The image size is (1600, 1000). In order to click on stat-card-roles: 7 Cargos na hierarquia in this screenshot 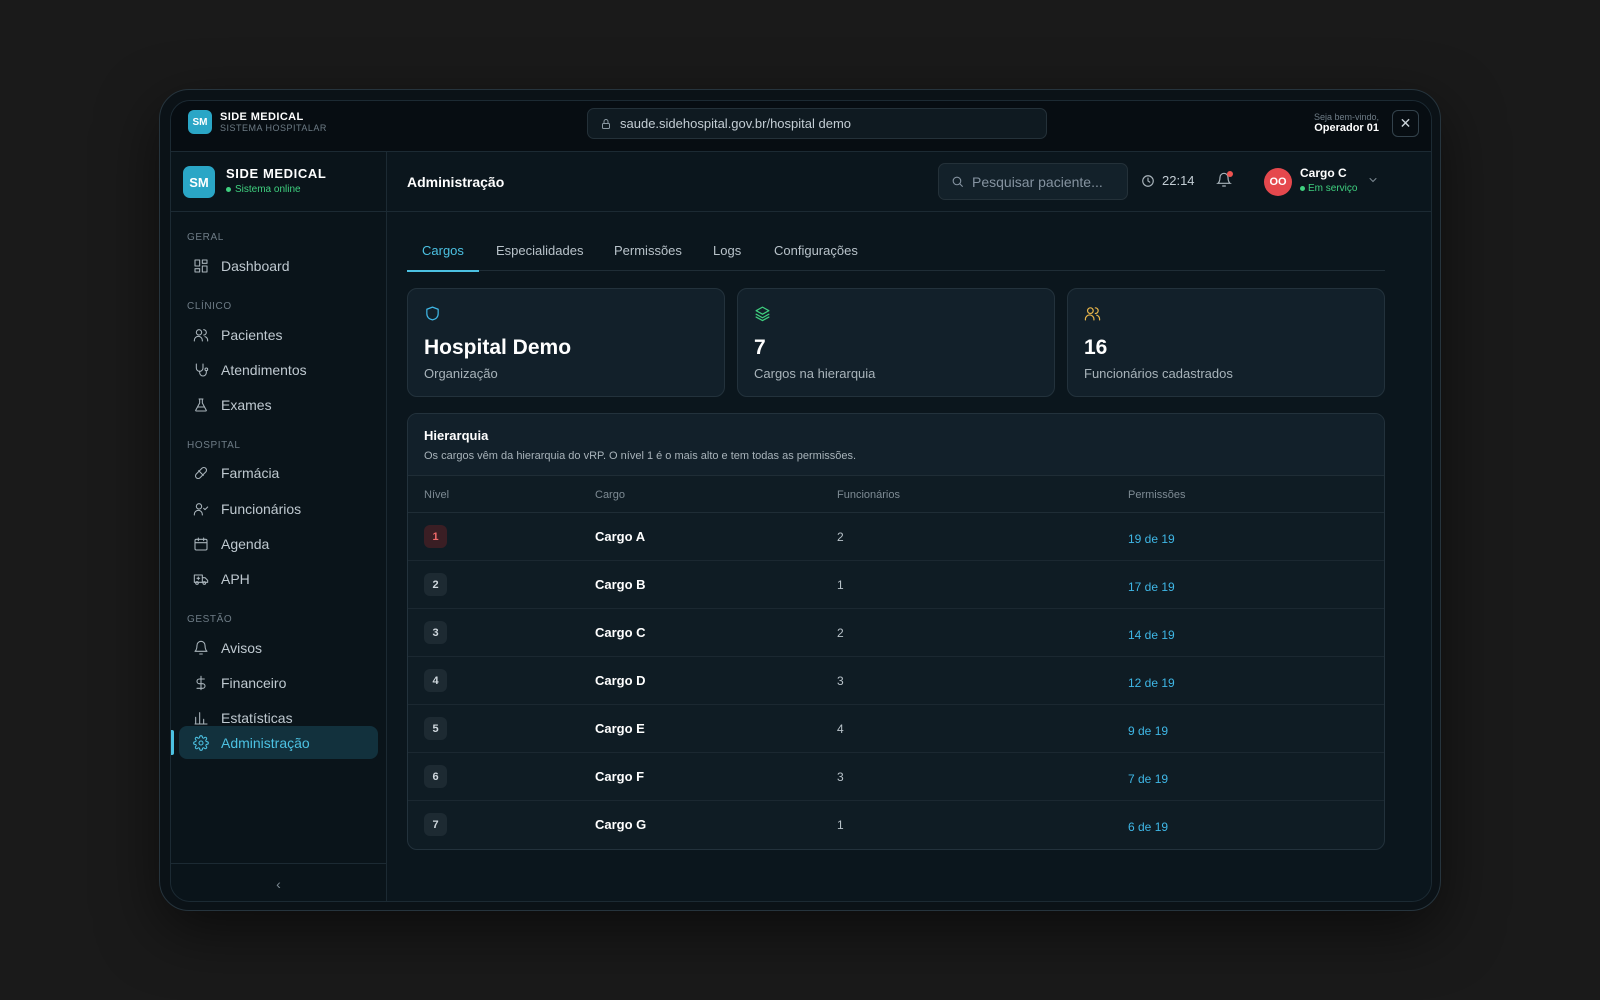, I will do `click(896, 342)`.